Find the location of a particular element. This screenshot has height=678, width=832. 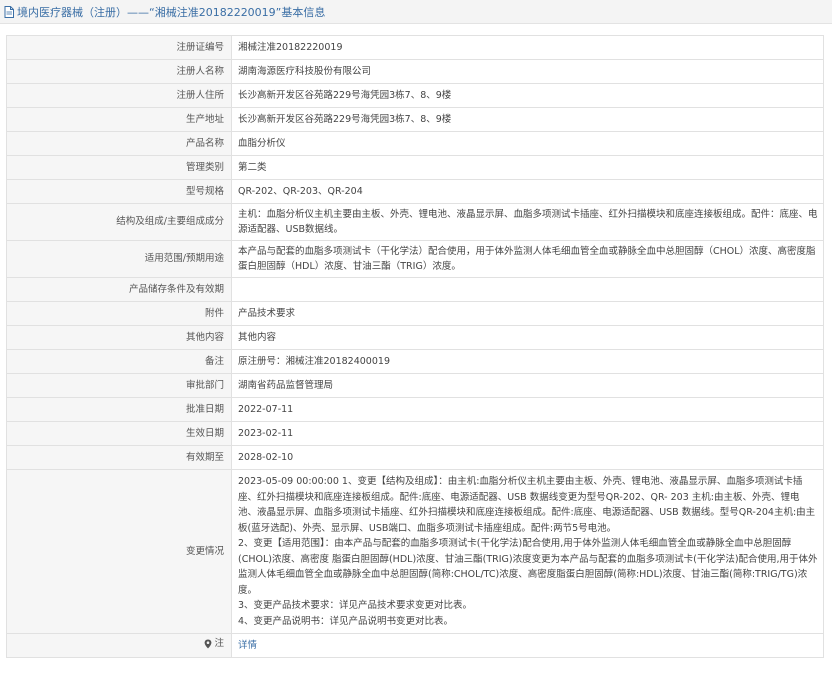

table-row: 生产地址 长沙高新开发区谷苑路229号海凭园3栋7、8、9楼 is located at coordinates (415, 119).